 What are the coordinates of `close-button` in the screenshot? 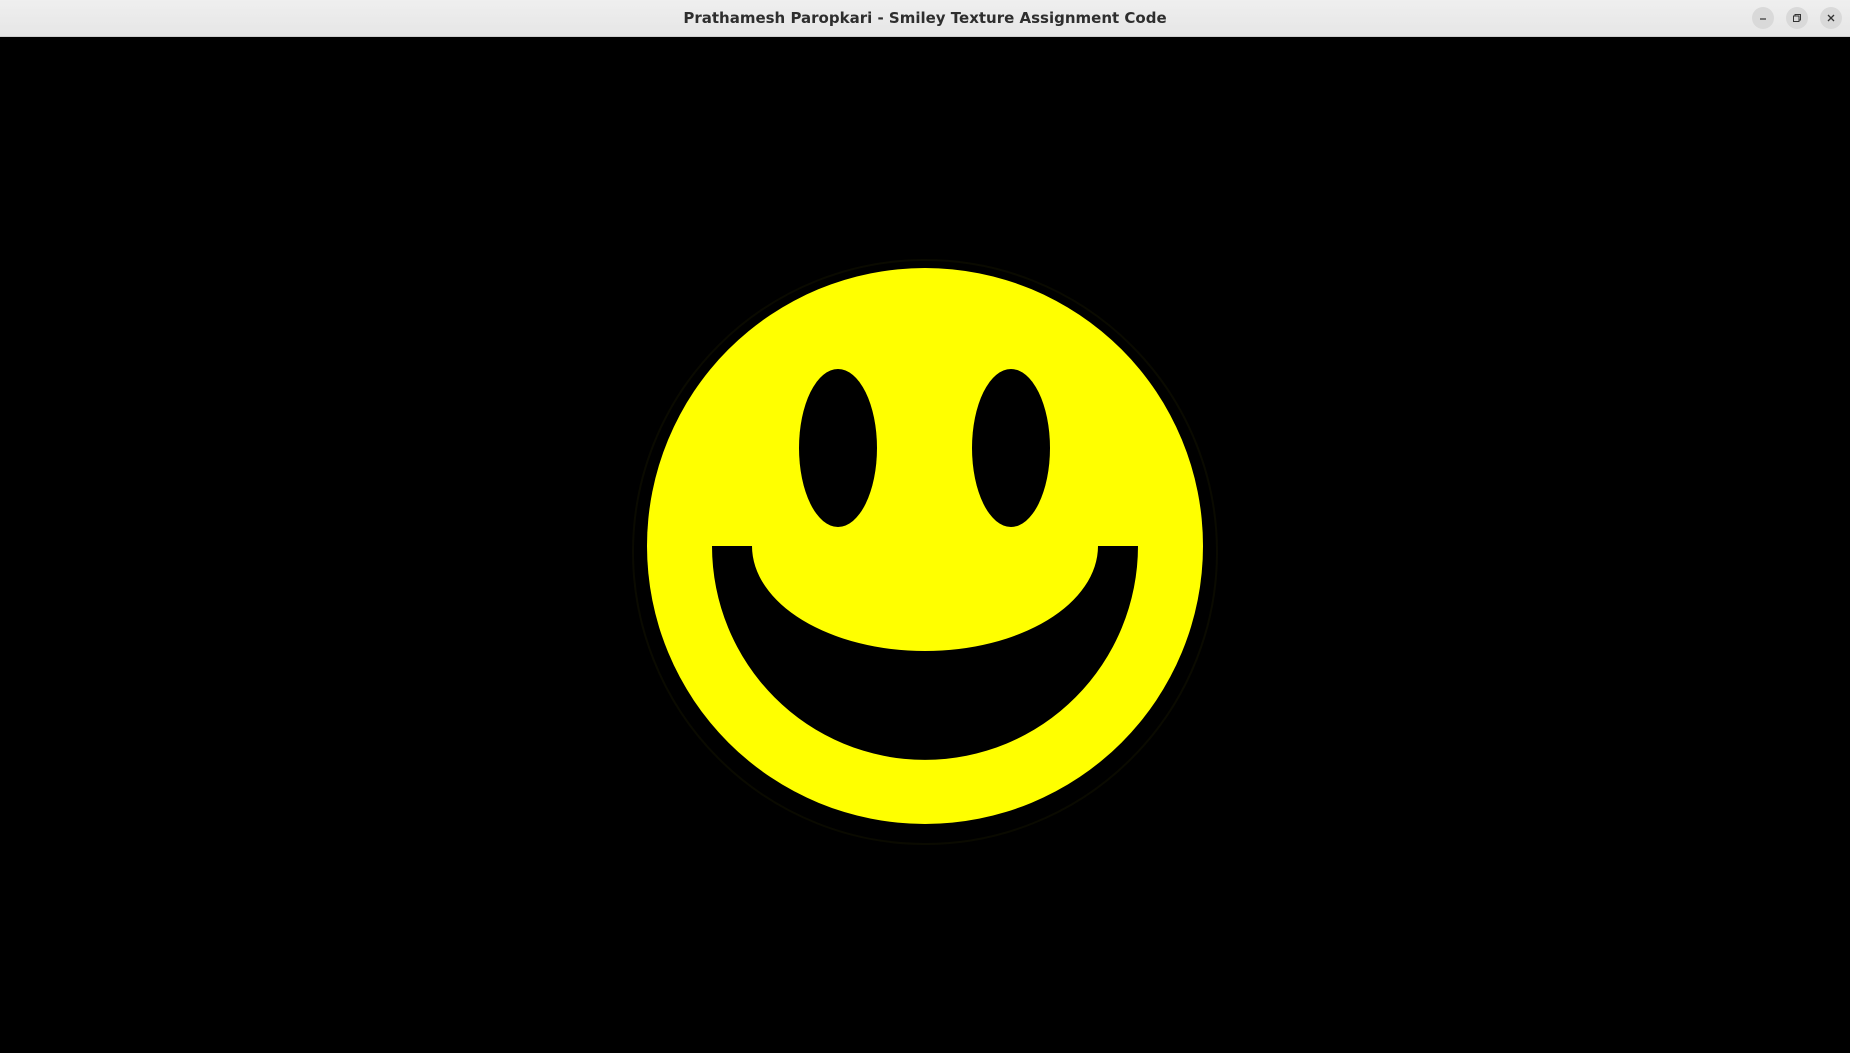 It's located at (1831, 18).